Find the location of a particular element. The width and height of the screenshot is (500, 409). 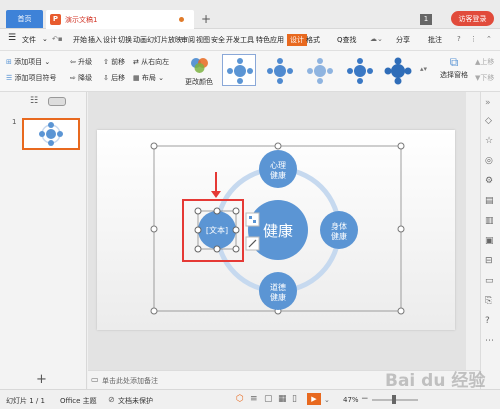

tab-document: P 演示文稿1 is located at coordinates (120, 19).